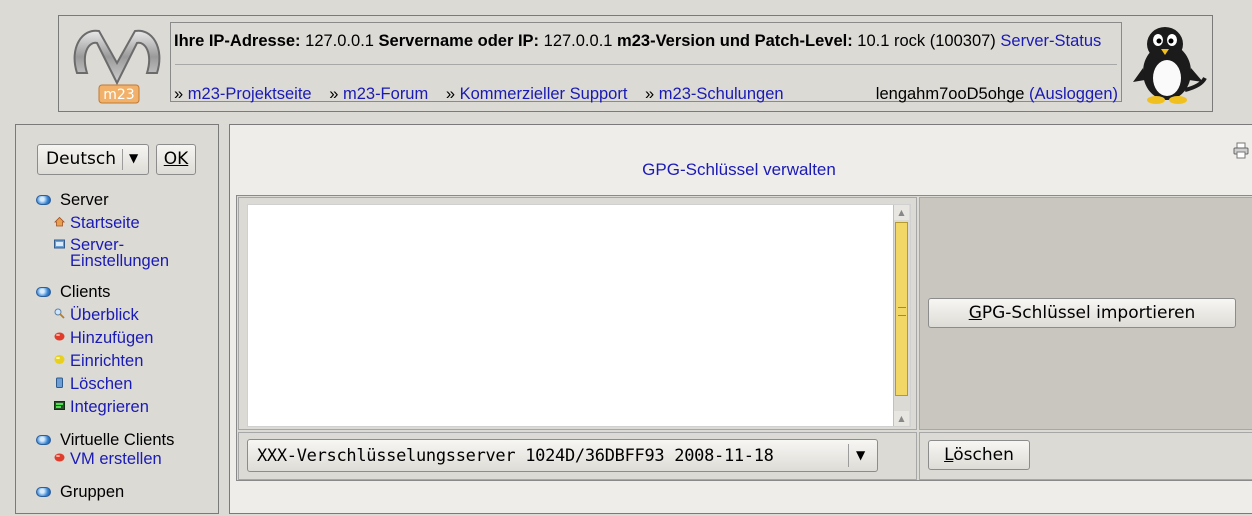 The width and height of the screenshot is (1252, 516). I want to click on group-title: Gruppen, so click(92, 492).